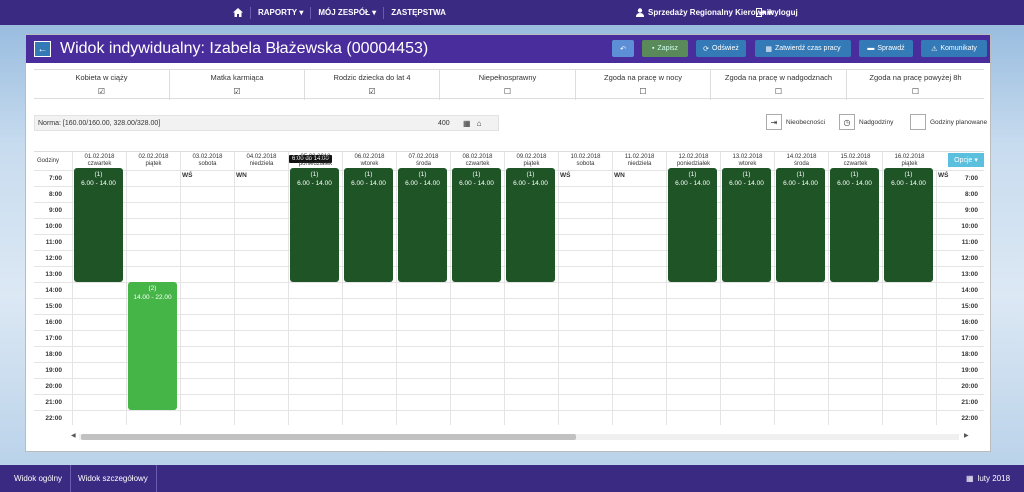  Describe the element at coordinates (565, 175) in the screenshot. I see `day-off-marker: WŚ` at that location.